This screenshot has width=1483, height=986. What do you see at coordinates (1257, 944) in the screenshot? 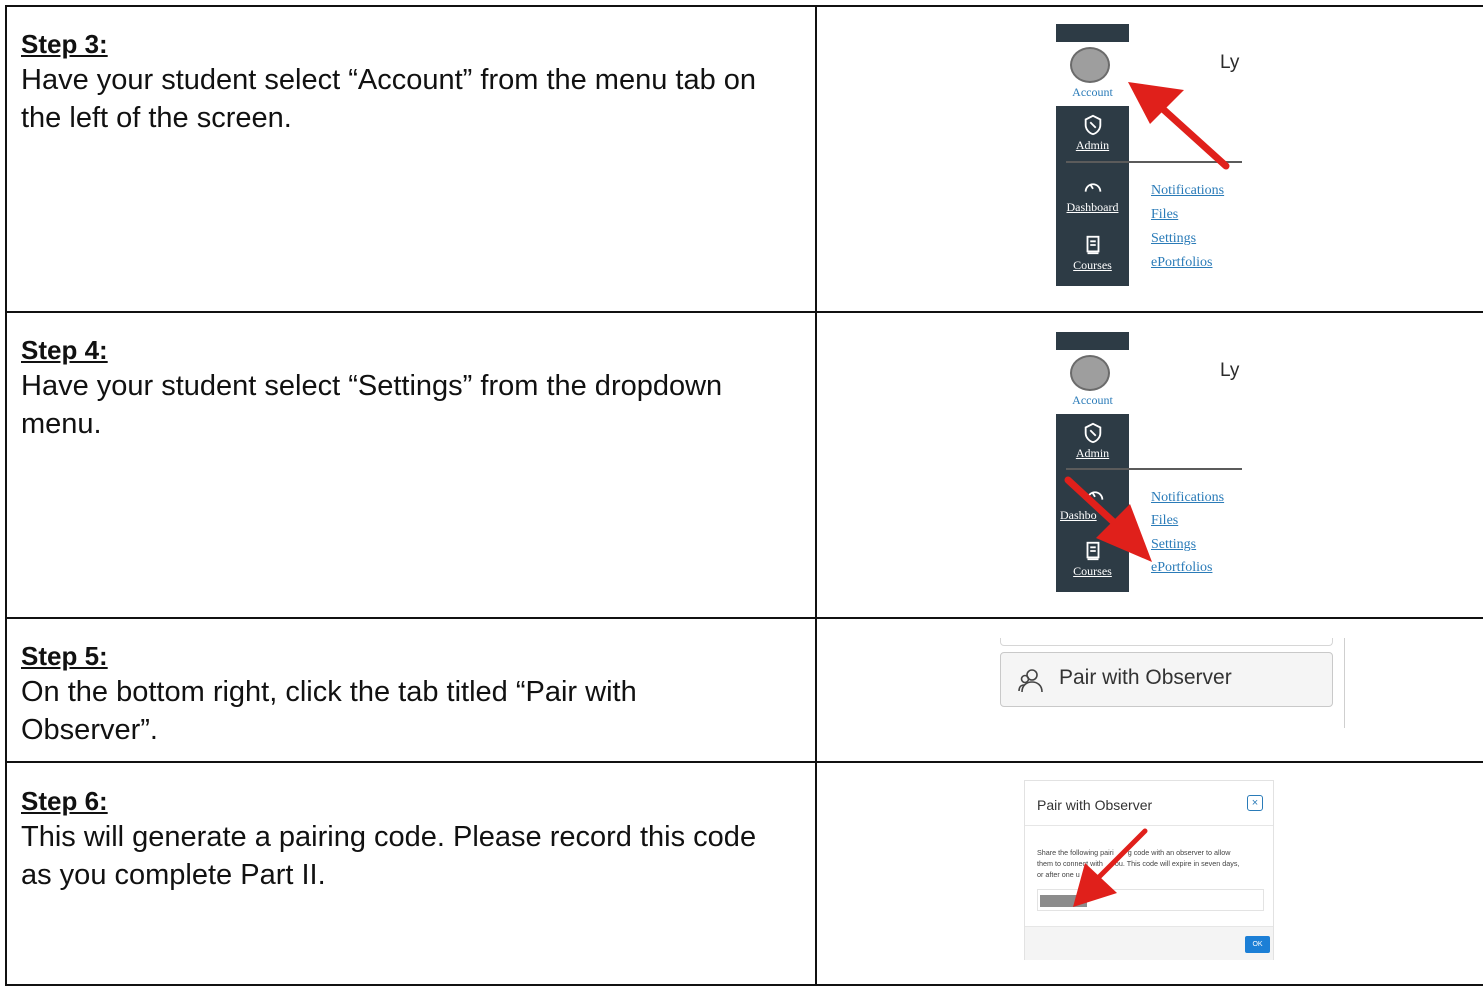
I see `ok-button: OK` at bounding box center [1257, 944].